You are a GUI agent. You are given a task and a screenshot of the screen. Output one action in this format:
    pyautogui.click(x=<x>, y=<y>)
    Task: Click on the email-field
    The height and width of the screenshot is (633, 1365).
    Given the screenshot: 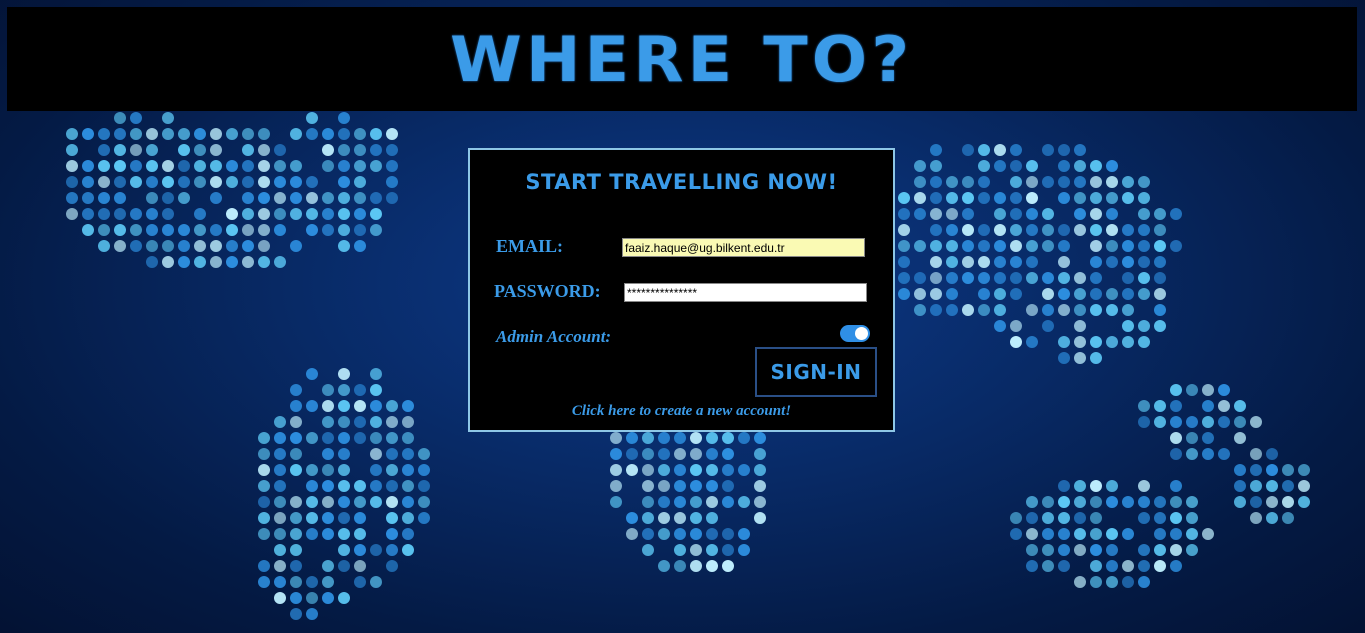 What is the action you would take?
    pyautogui.click(x=743, y=247)
    